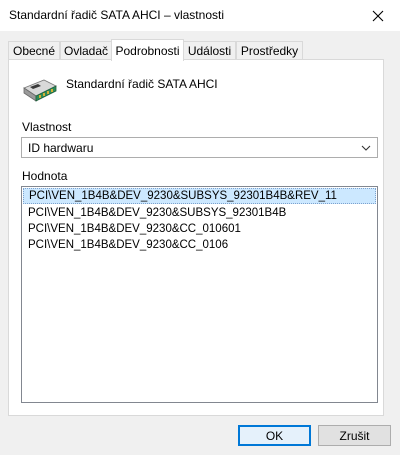 The image size is (400, 455). Describe the element at coordinates (34, 50) in the screenshot. I see `tab-obecne: Obecné` at that location.